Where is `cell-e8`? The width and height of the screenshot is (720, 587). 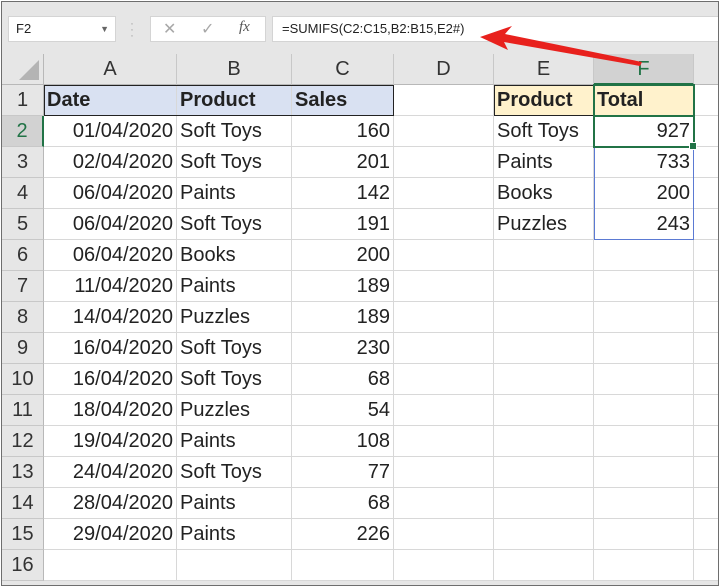
cell-e8 is located at coordinates (544, 317).